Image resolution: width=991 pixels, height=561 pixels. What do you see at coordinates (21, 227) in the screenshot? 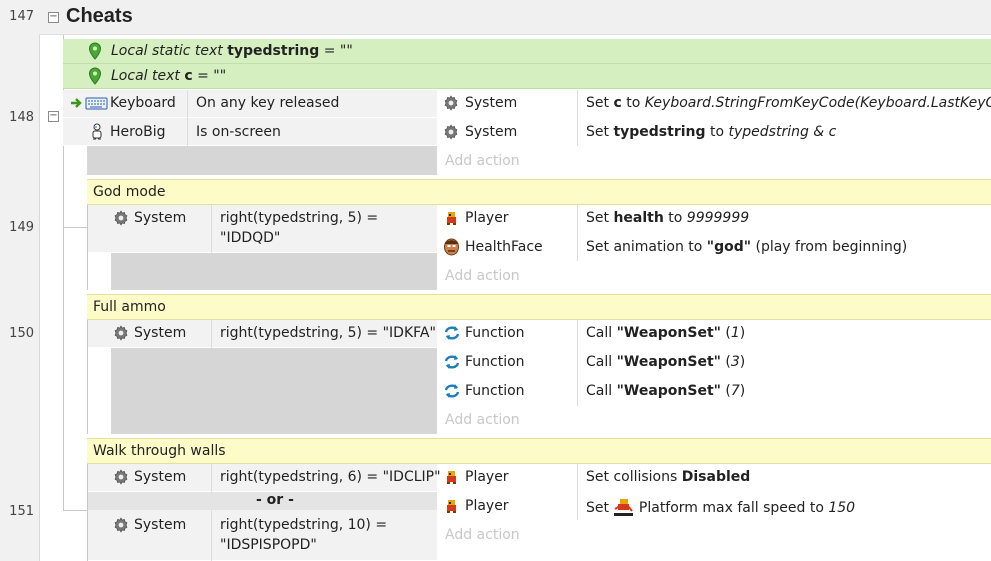
I see `line-number: 149` at bounding box center [21, 227].